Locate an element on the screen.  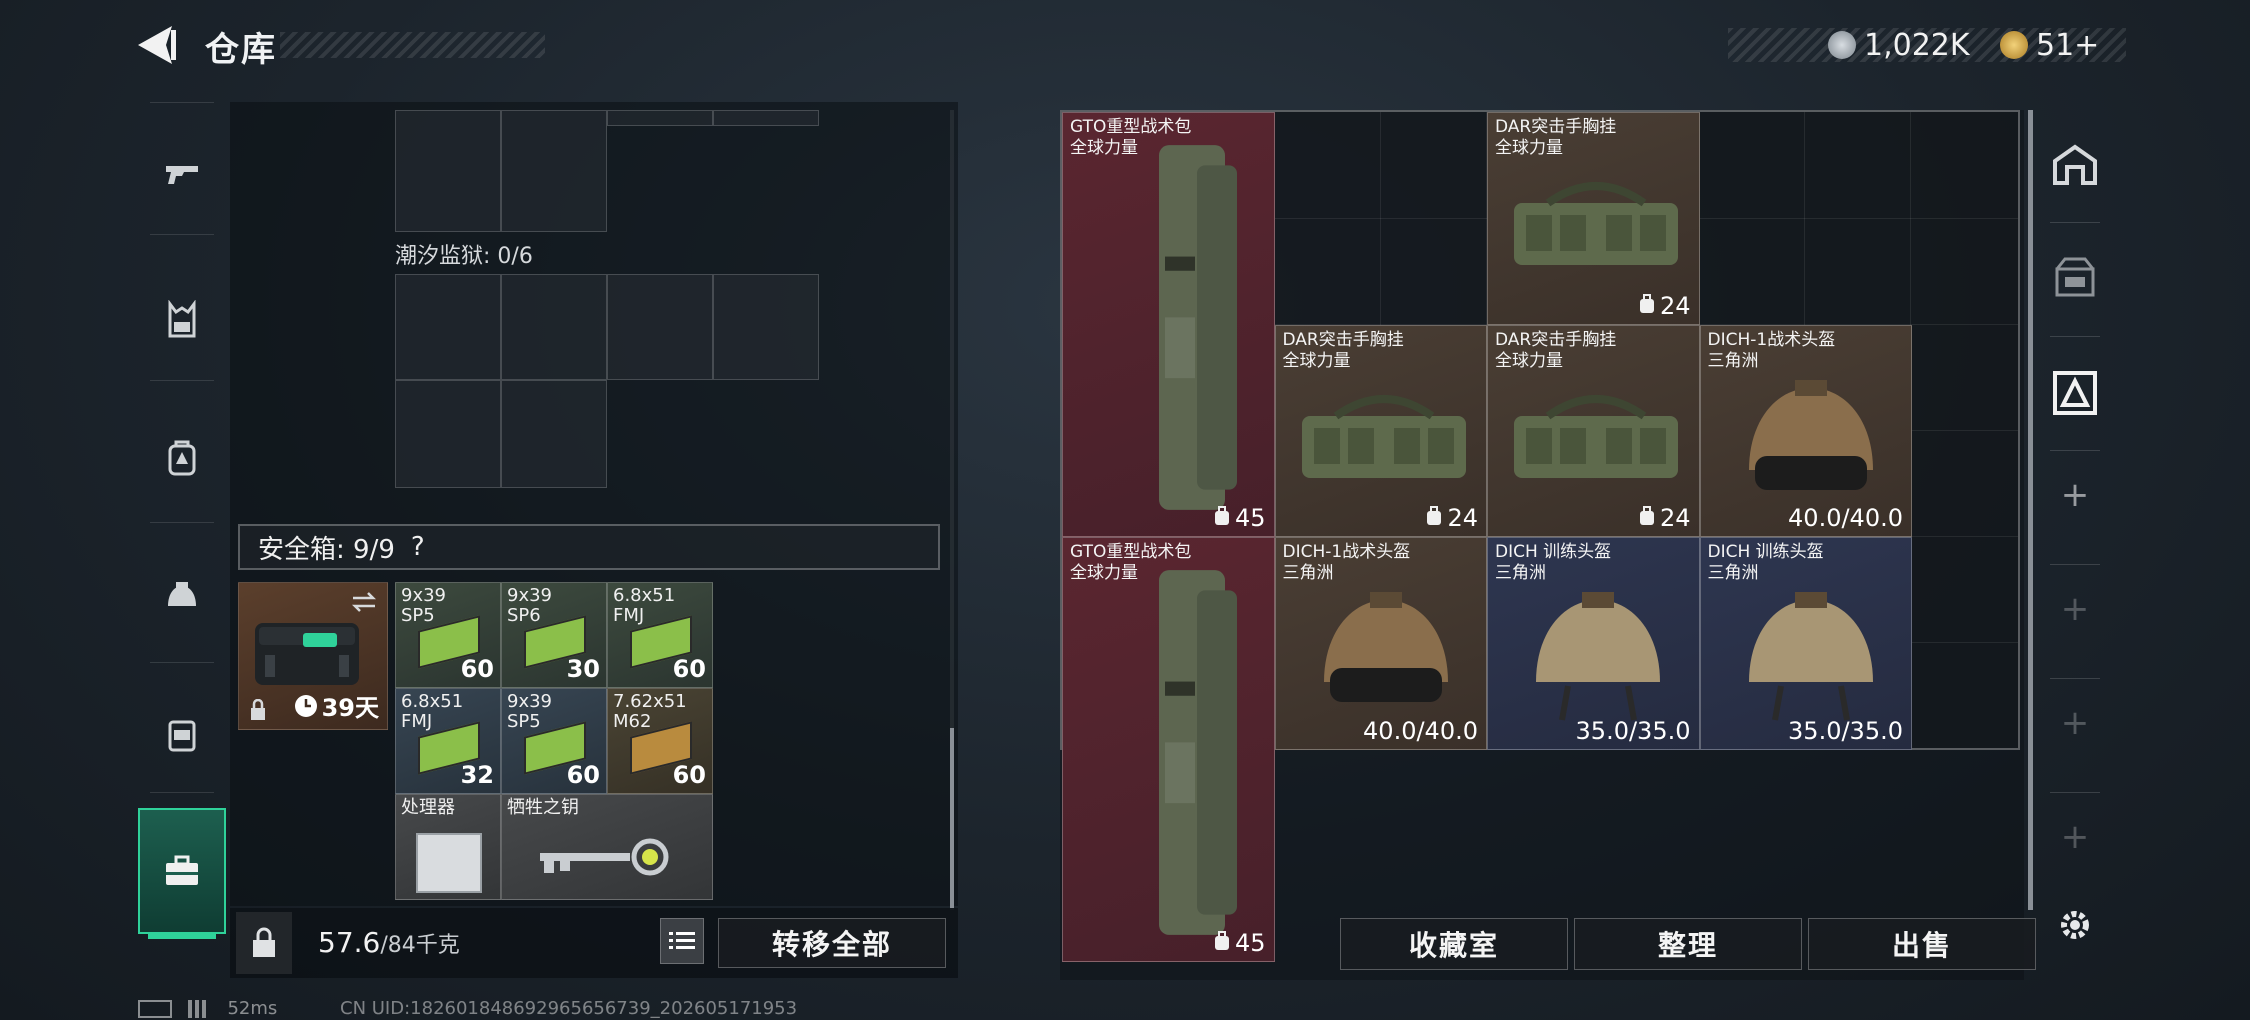
toolbox-icon is located at coordinates (182, 870).